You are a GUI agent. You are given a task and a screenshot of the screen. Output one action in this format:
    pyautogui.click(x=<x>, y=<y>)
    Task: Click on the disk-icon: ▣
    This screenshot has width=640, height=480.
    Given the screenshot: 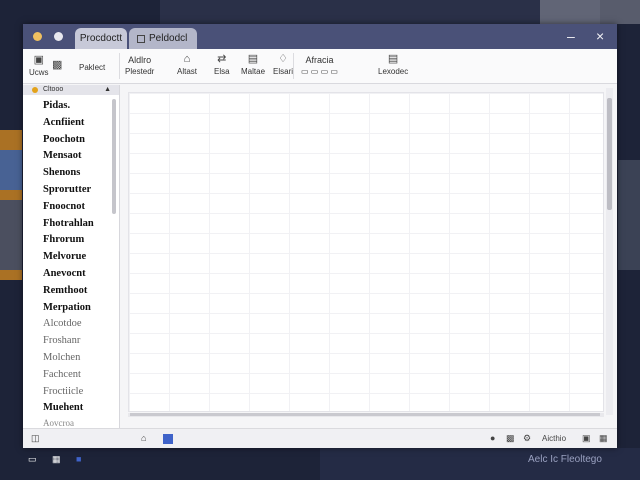 What is the action you would take?
    pyautogui.click(x=38, y=60)
    